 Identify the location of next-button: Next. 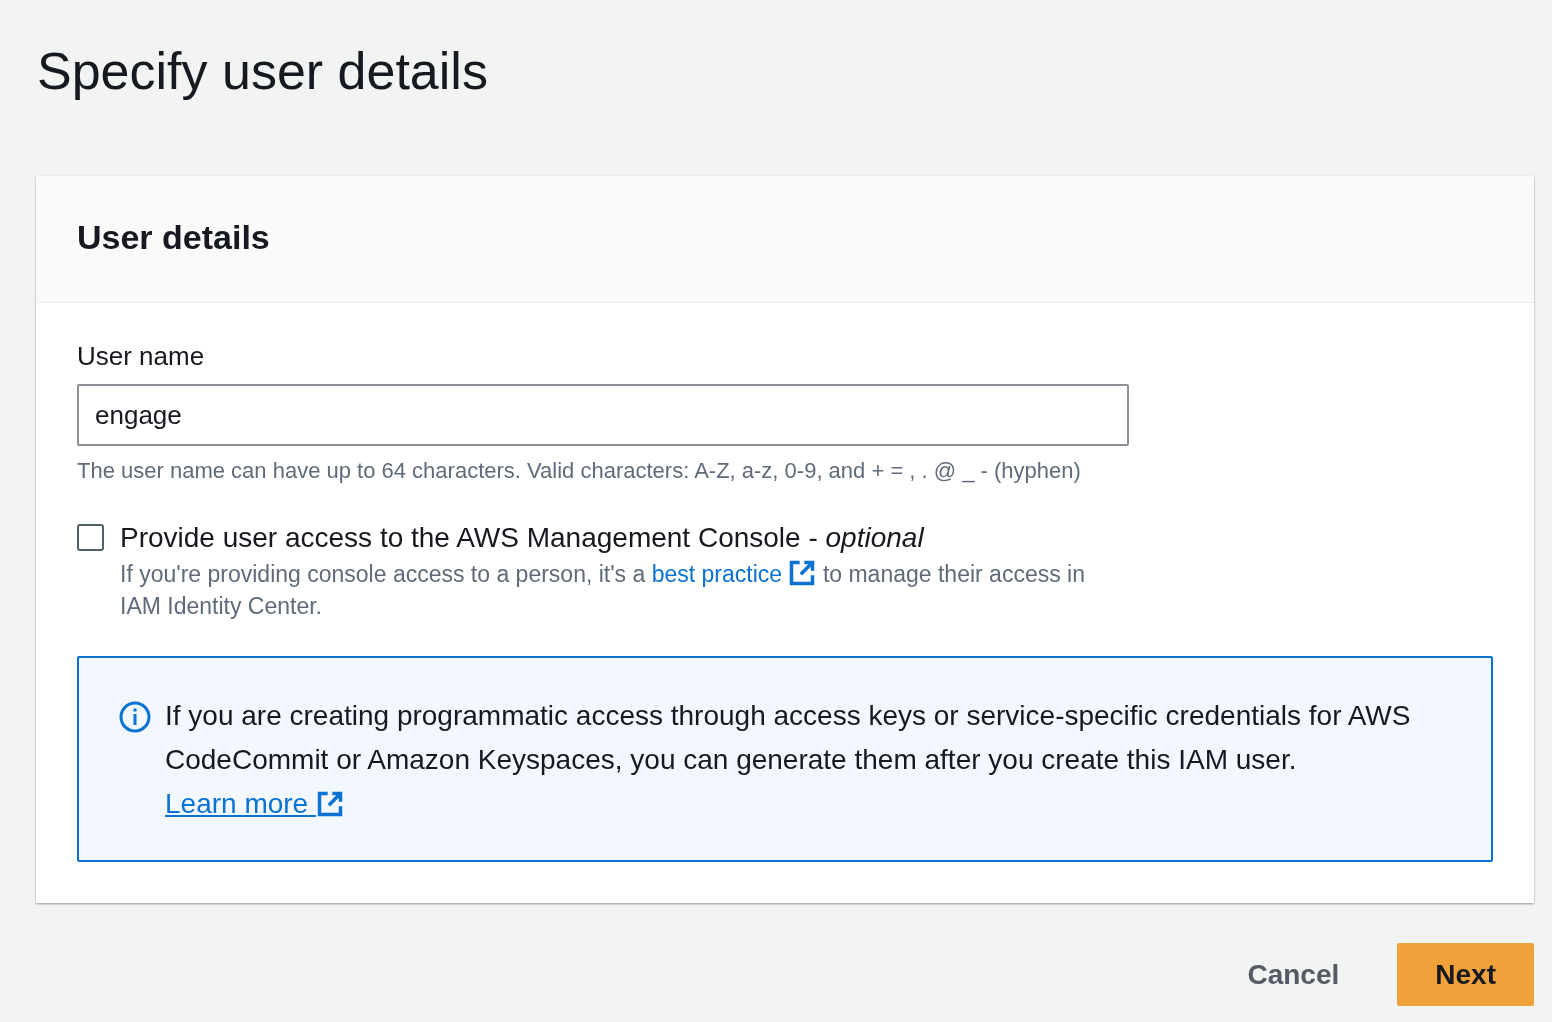
(1465, 974).